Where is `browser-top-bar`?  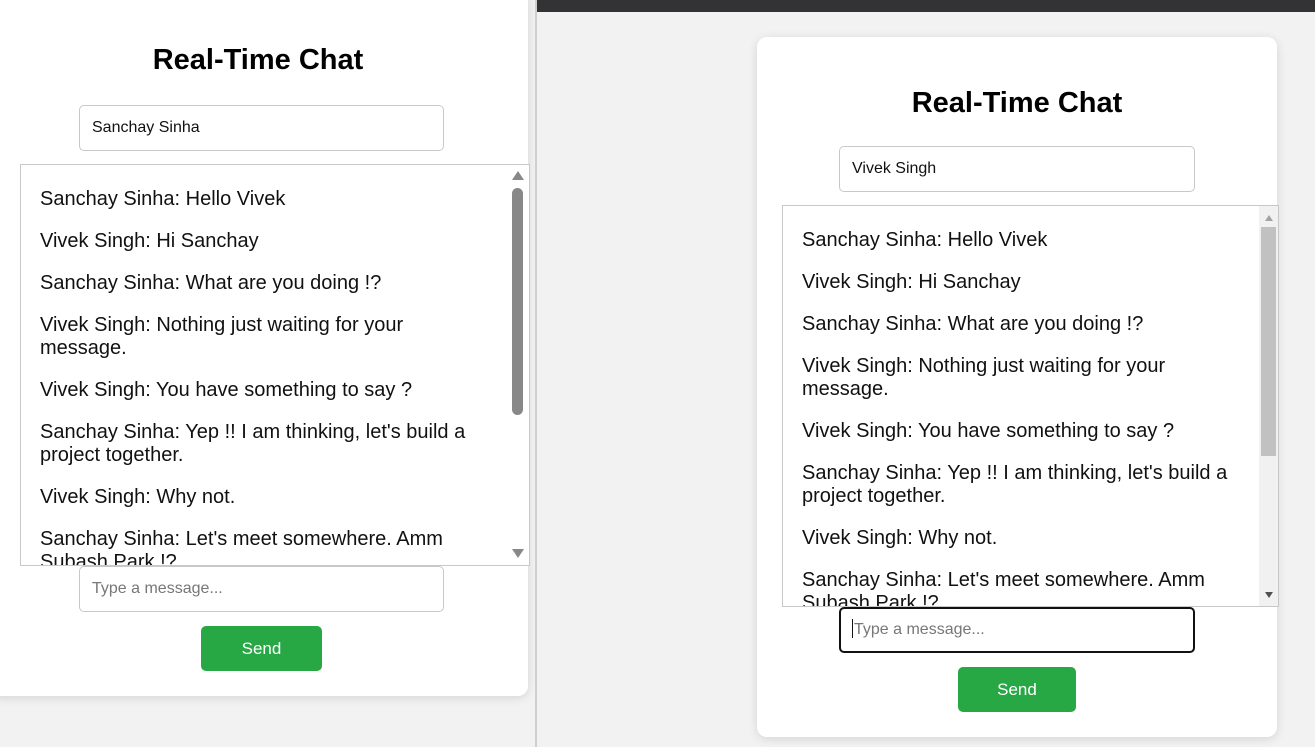
browser-top-bar is located at coordinates (926, 6).